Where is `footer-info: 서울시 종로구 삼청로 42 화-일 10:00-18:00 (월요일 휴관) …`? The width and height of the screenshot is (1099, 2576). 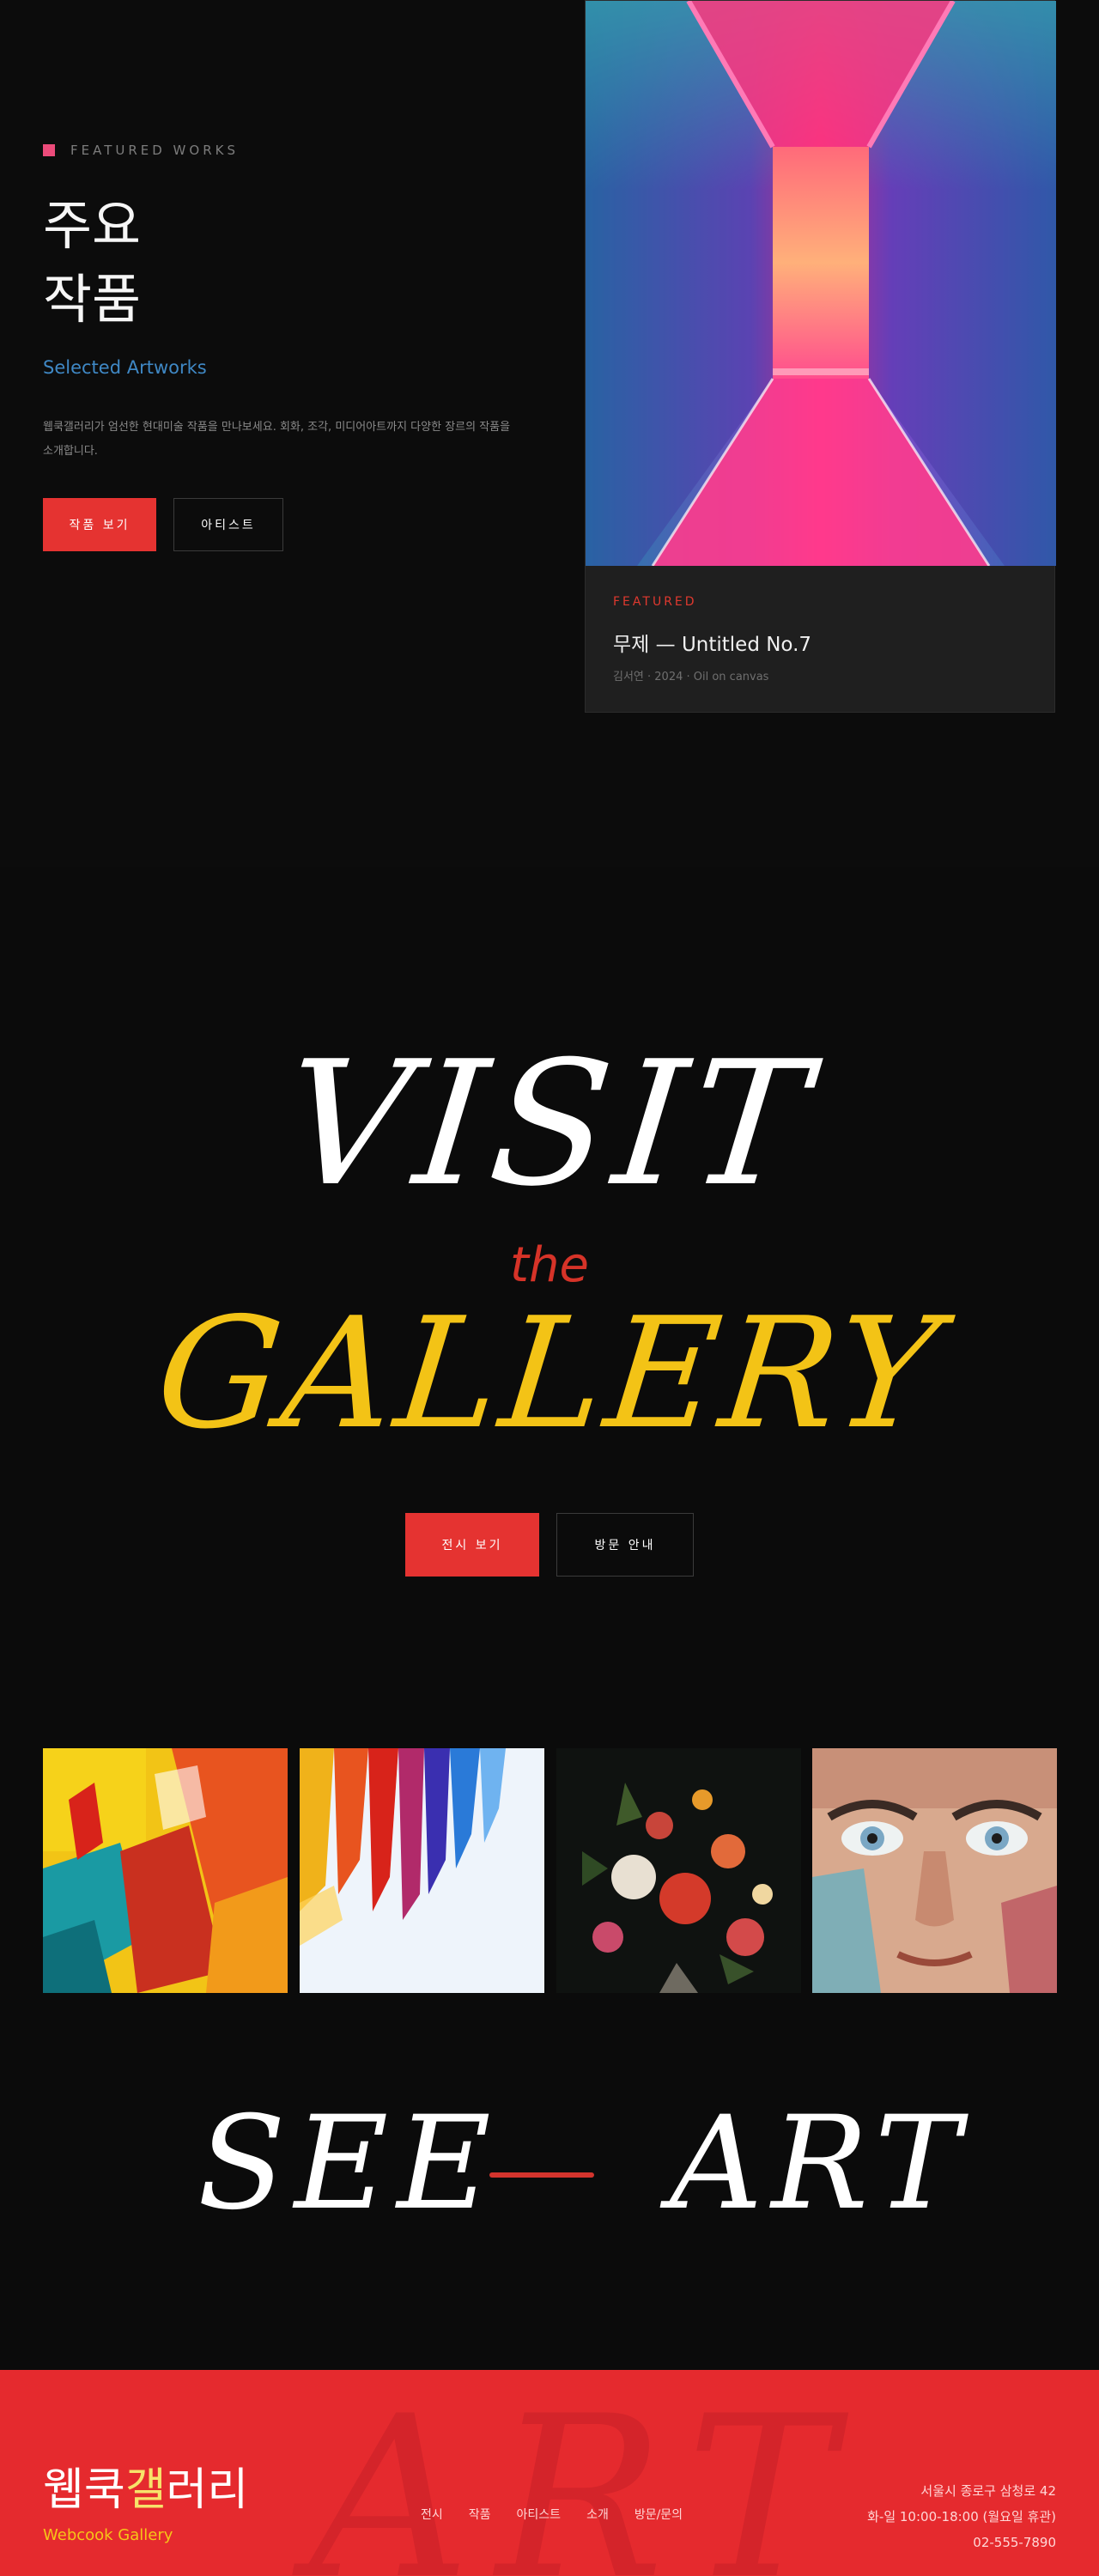 footer-info: 서울시 종로구 삼청로 42 화-일 10:00-18:00 (월요일 휴관) … is located at coordinates (961, 2516).